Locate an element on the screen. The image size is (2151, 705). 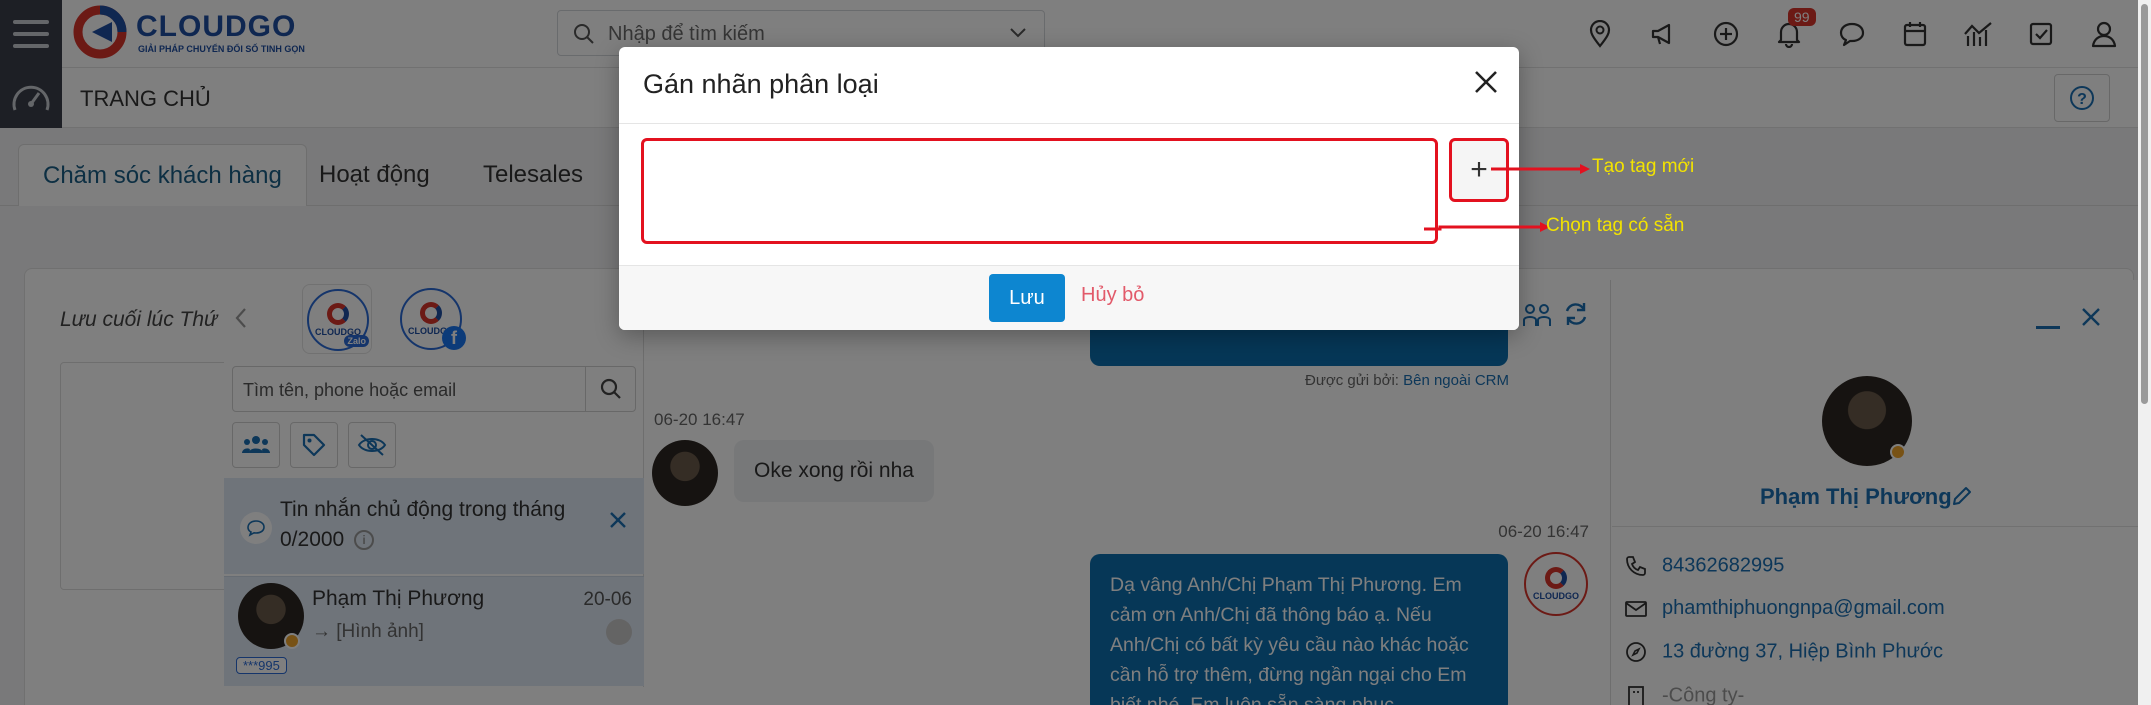
close-icon is located at coordinates (1486, 82).